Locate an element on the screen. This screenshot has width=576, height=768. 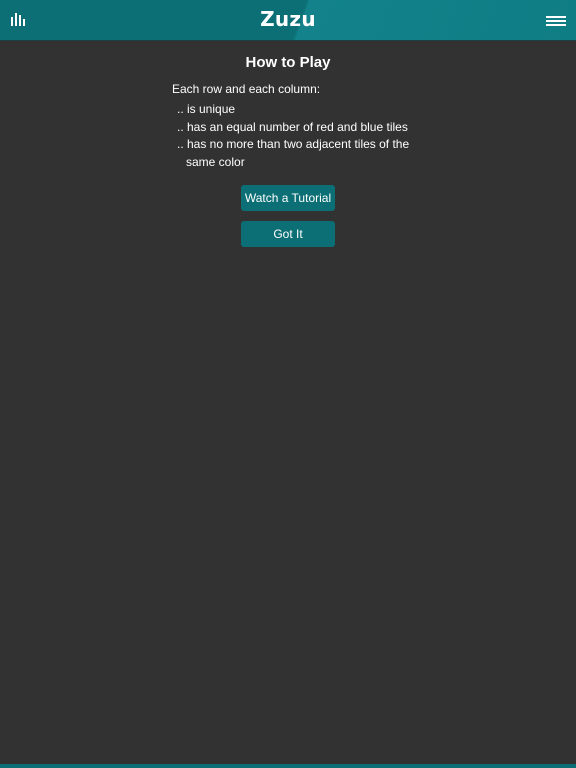
bottom-bar is located at coordinates (288, 766).